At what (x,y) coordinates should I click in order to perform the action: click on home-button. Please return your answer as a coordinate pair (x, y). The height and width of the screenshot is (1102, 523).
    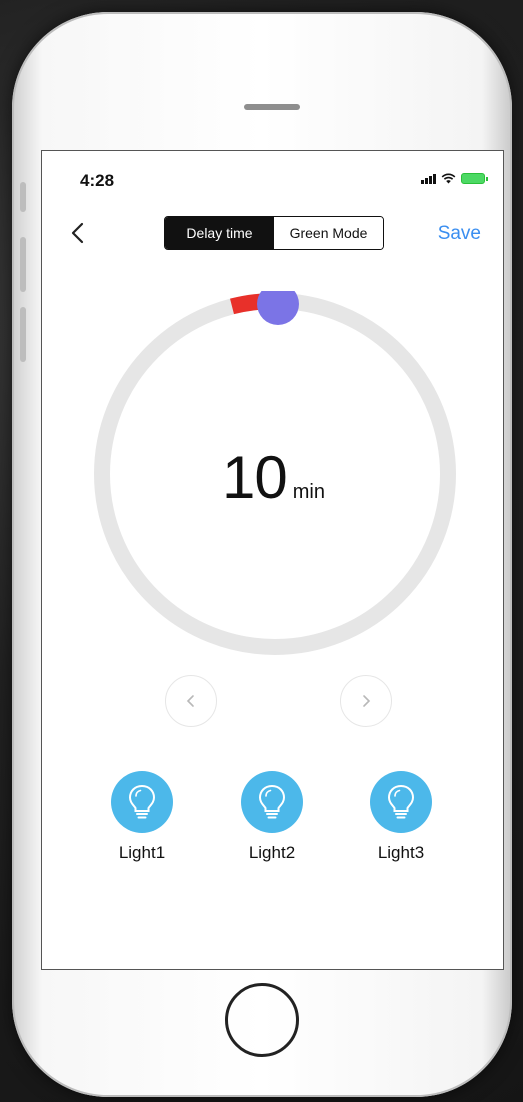
    Looking at the image, I should click on (262, 1020).